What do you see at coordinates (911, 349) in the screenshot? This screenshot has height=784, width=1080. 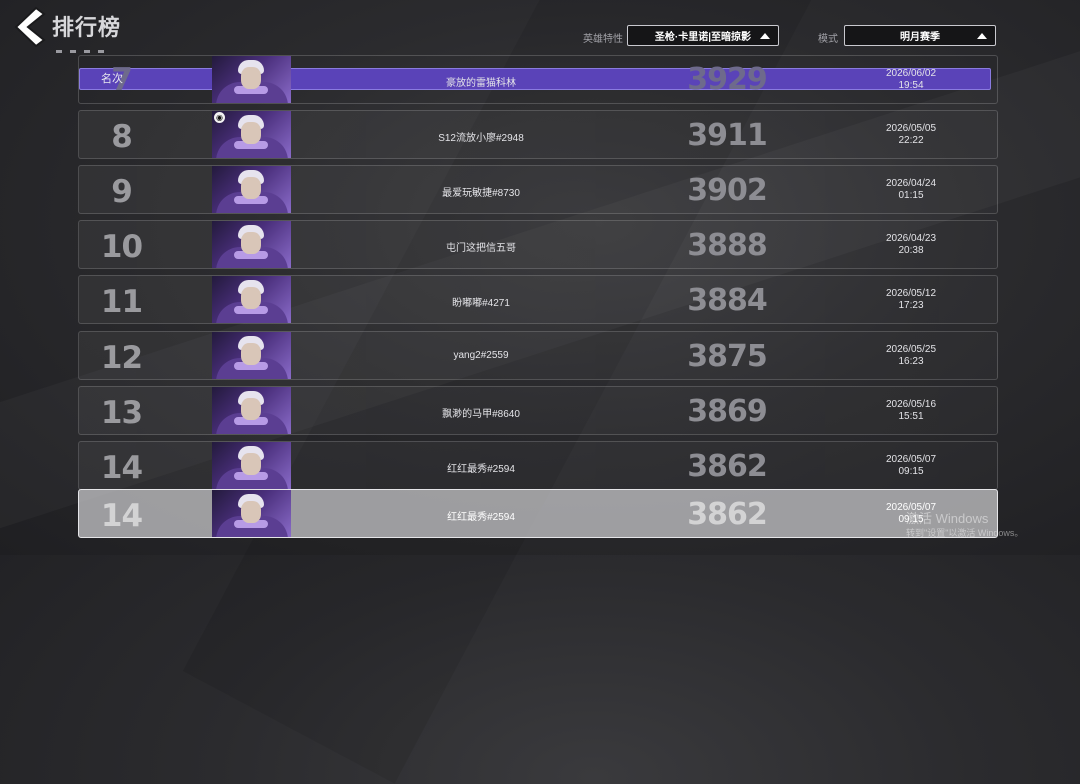 I see `record-date-day: 2026/05/25` at bounding box center [911, 349].